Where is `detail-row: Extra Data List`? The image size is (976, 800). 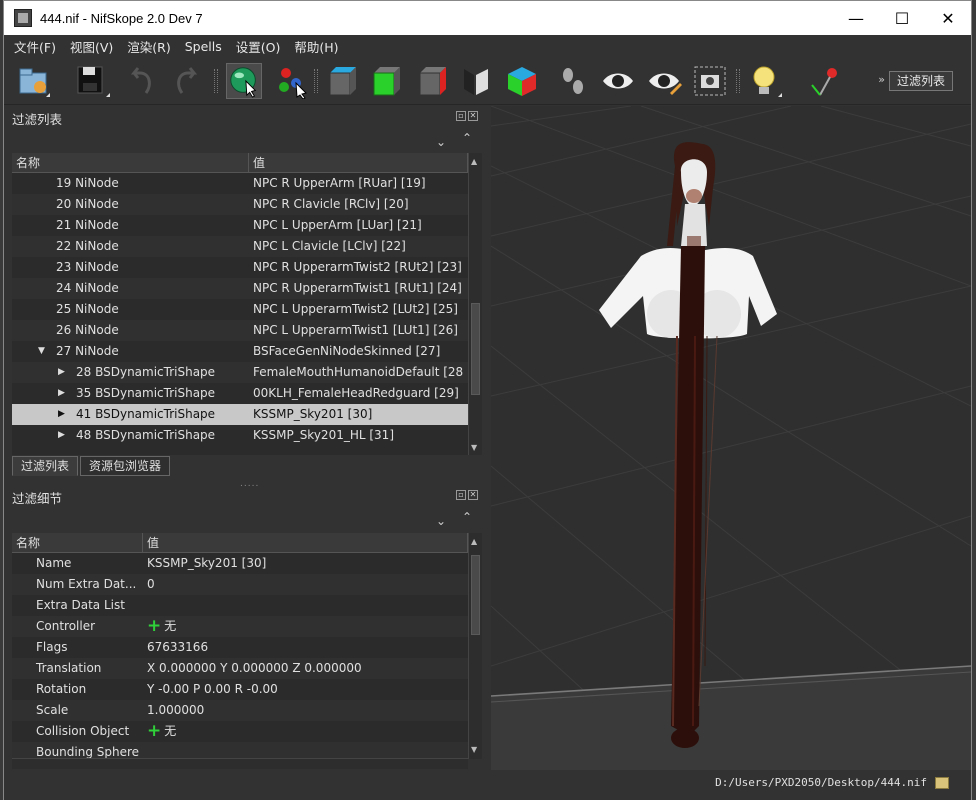
detail-row: Extra Data List is located at coordinates (247, 605).